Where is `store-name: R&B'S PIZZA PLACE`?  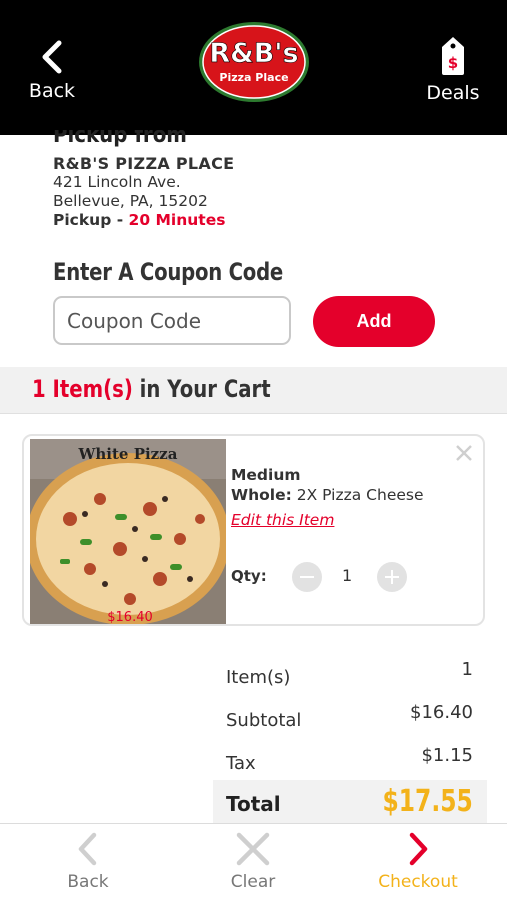
store-name: R&B'S PIZZA PLACE is located at coordinates (144, 163).